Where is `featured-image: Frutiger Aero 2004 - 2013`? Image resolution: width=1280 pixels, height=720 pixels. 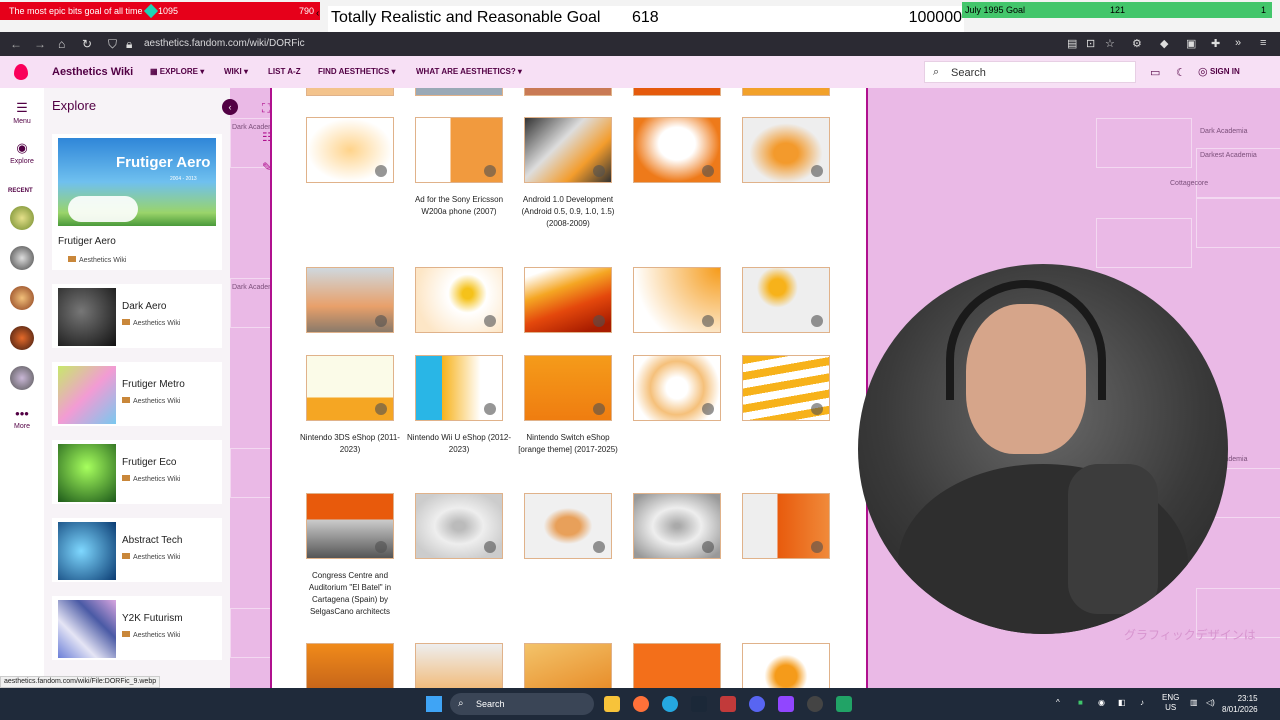 featured-image: Frutiger Aero 2004 - 2013 is located at coordinates (137, 182).